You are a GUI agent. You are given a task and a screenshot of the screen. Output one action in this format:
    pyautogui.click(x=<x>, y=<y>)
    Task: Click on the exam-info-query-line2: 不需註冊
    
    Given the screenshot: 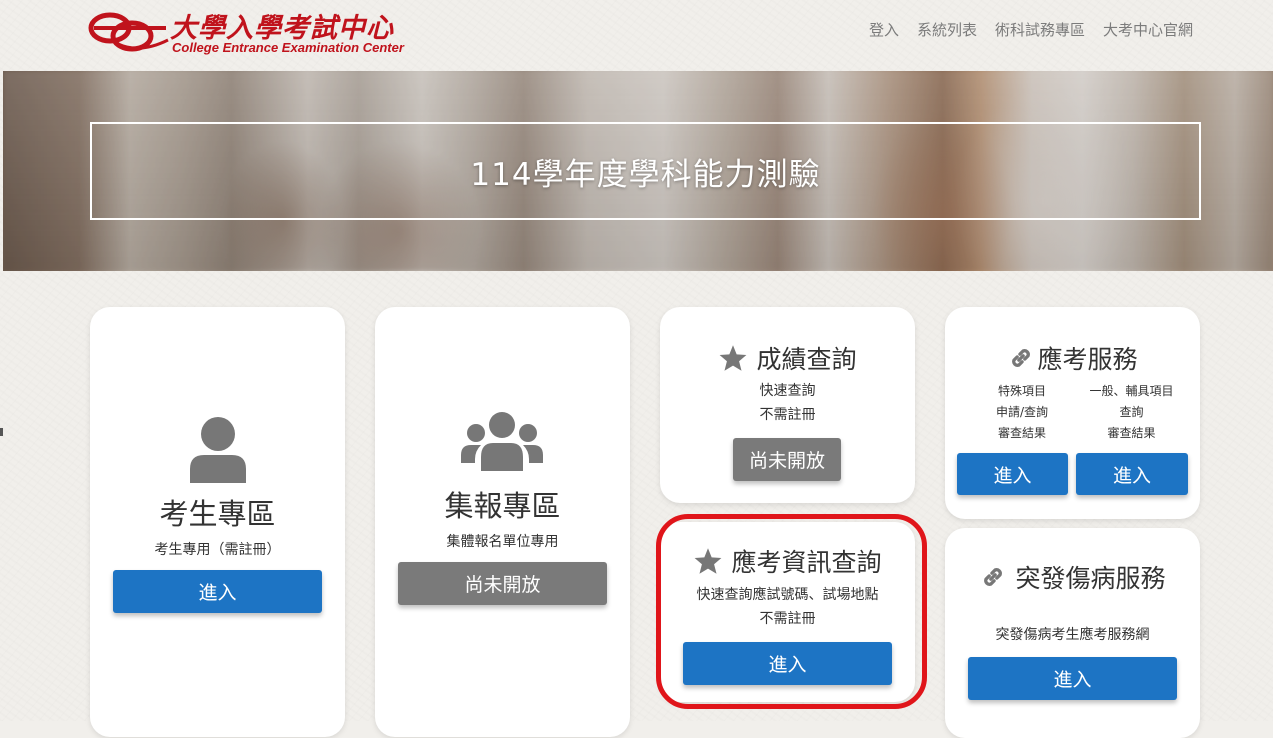 What is the action you would take?
    pyautogui.click(x=787, y=619)
    